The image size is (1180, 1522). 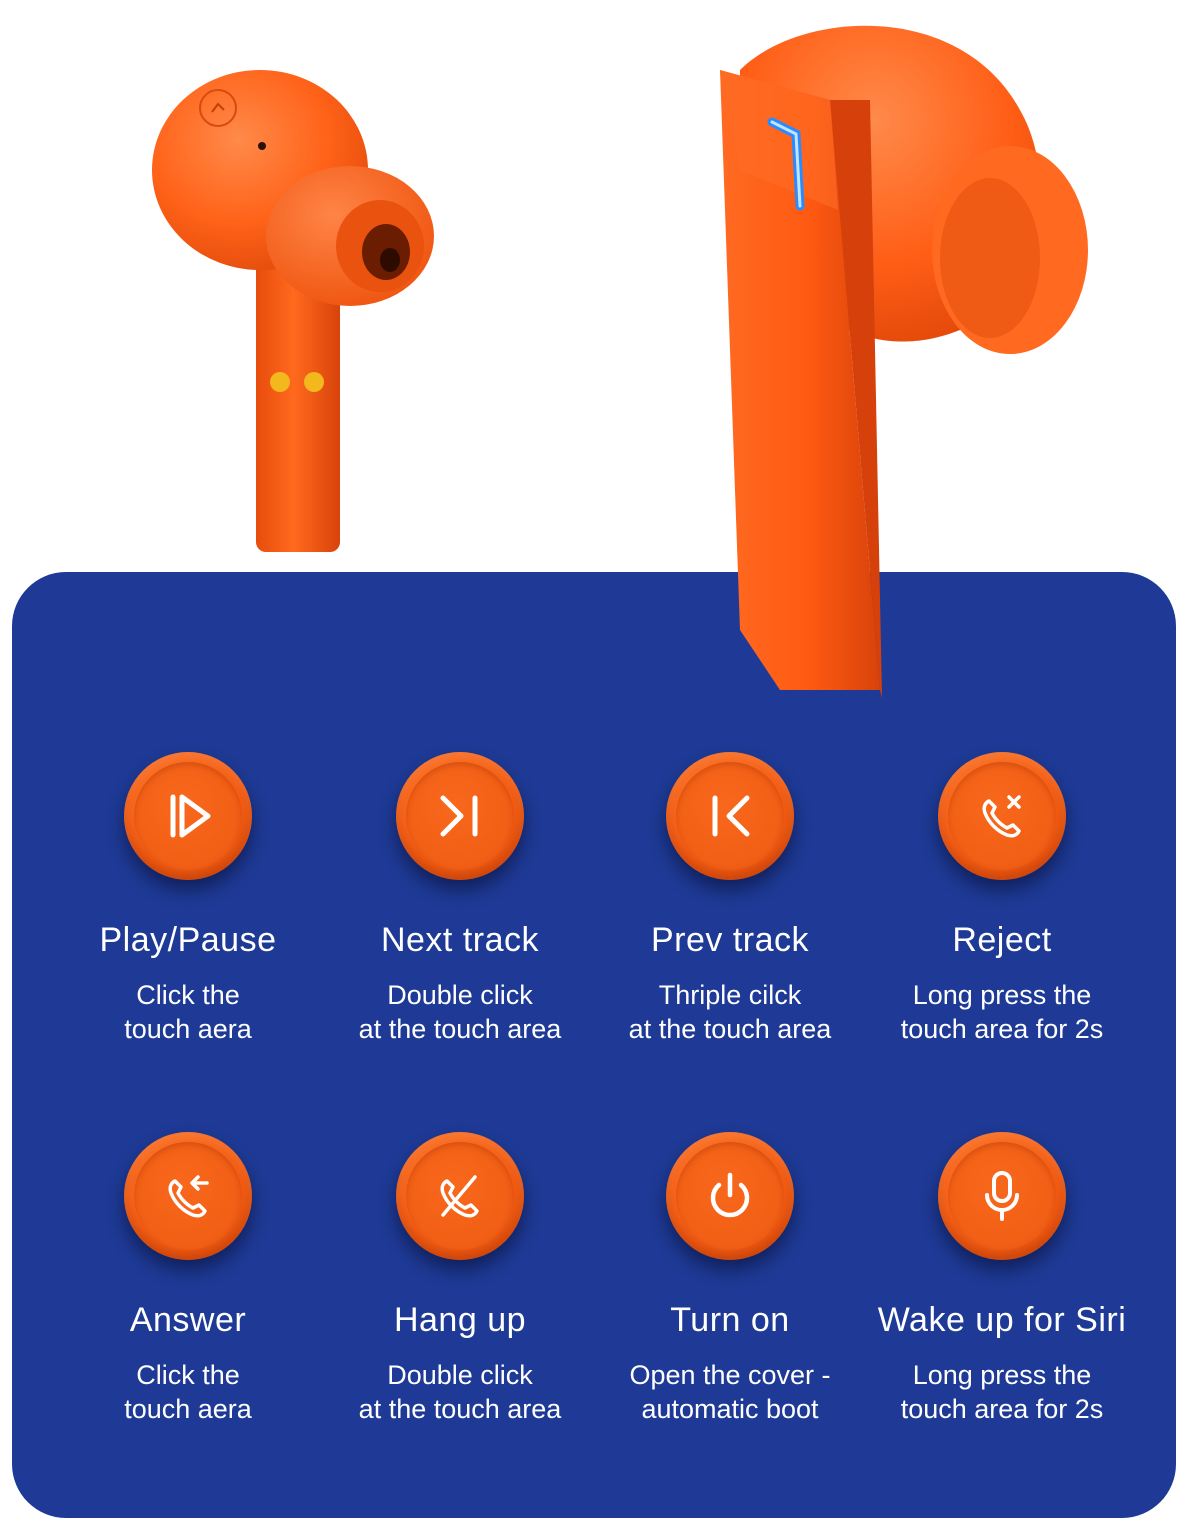 I want to click on reject-call-icon, so click(x=1001, y=816).